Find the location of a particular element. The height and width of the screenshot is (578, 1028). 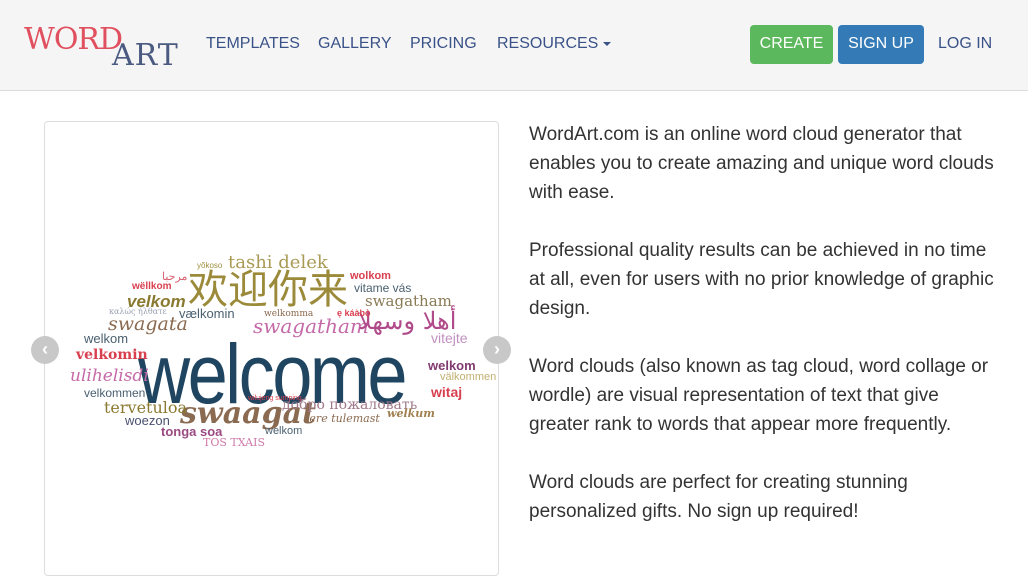

cloud-word: ẹ káàbọ̀ is located at coordinates (354, 313).